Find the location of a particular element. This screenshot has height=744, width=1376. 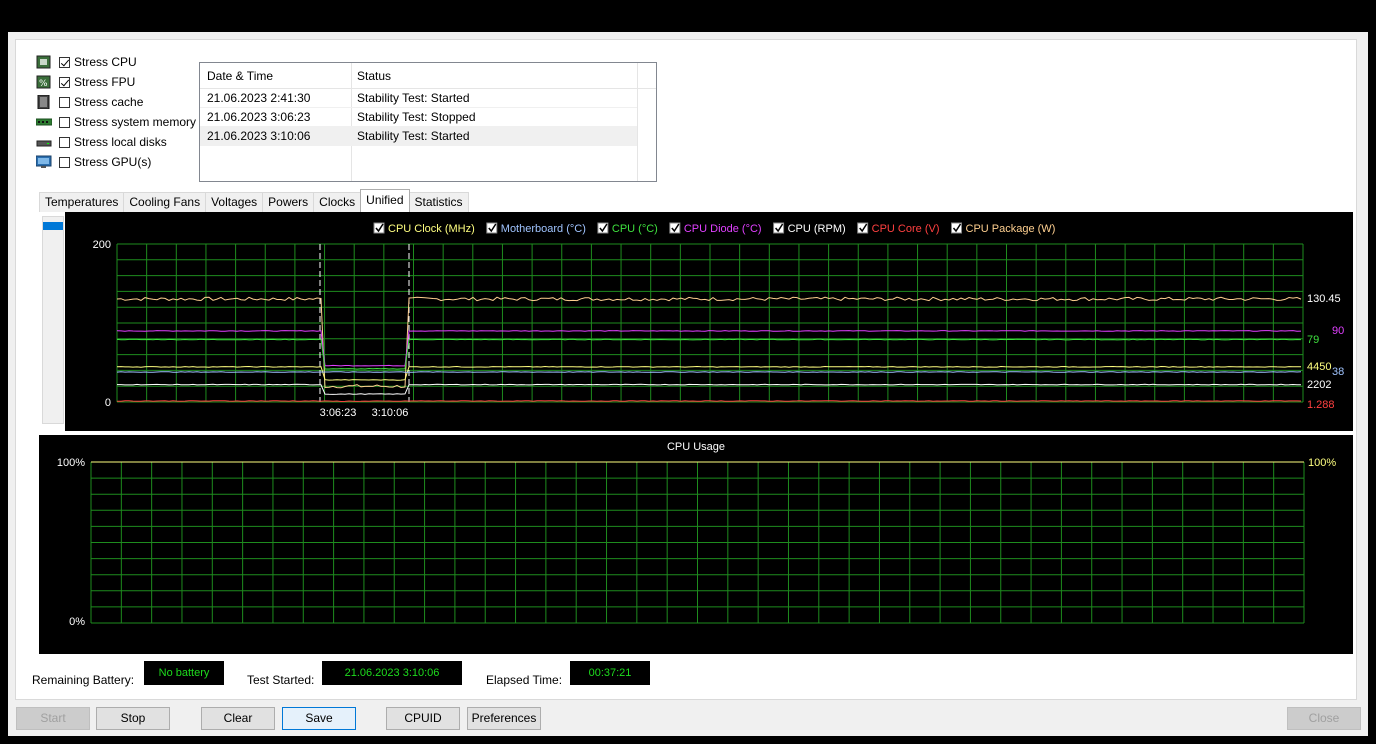

legend-item: CPU Clock (MHz) is located at coordinates (424, 228).